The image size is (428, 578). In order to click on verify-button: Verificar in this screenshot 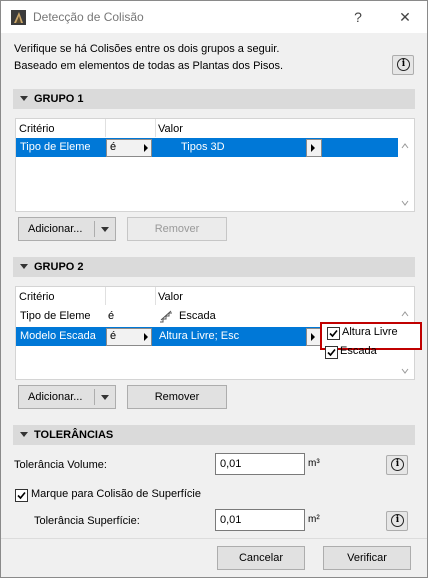, I will do `click(367, 558)`.